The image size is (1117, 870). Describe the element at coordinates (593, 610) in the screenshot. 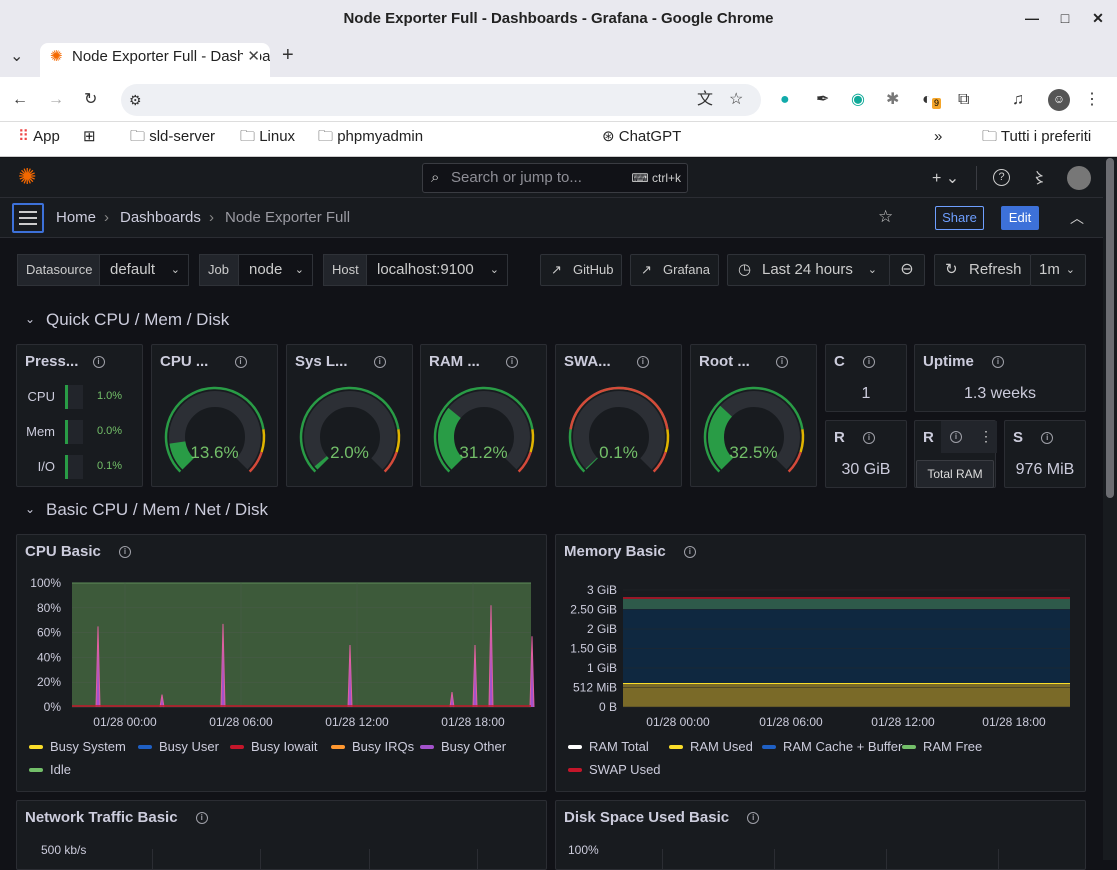

I see `y-tick-label: 2.50 GiB` at that location.